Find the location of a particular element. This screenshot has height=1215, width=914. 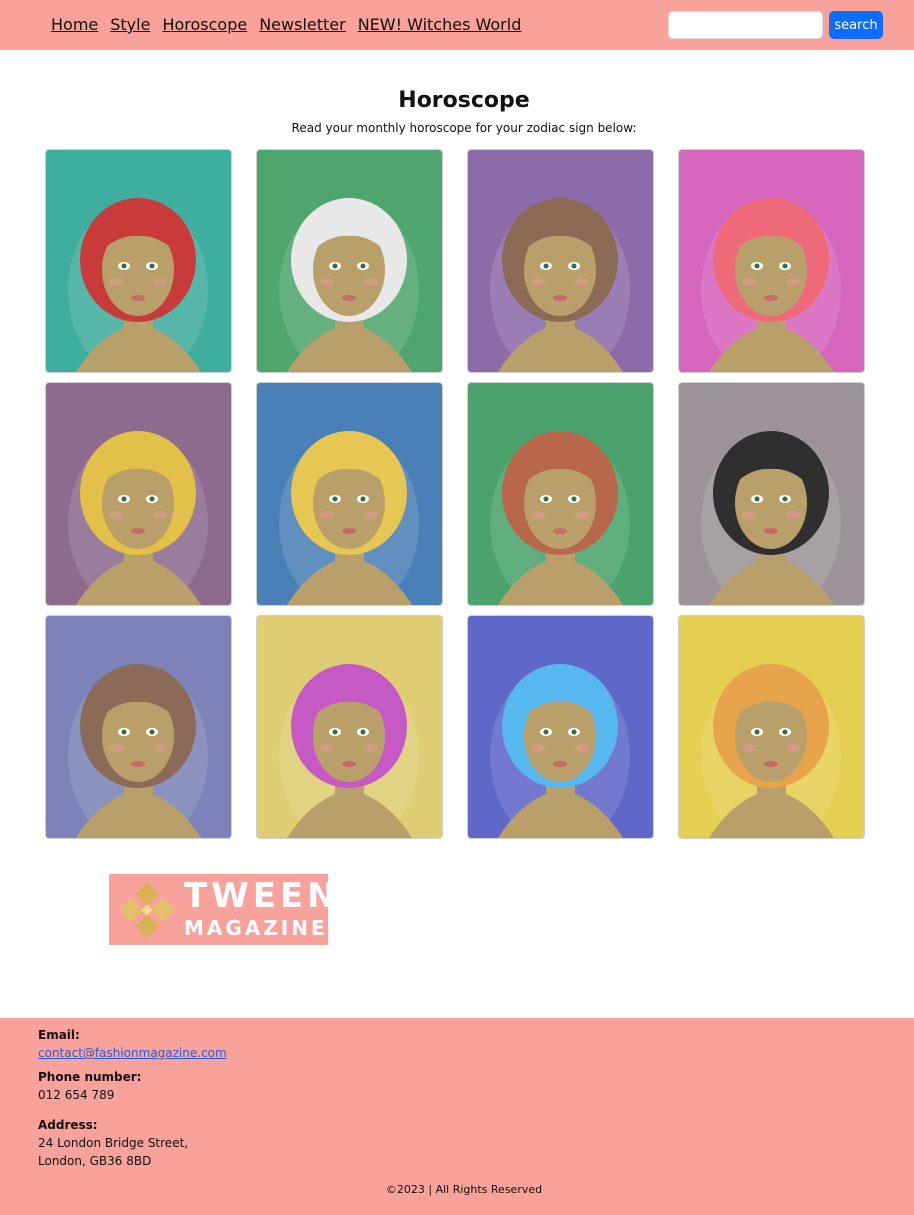

sagittarius-illustration is located at coordinates (138, 727).